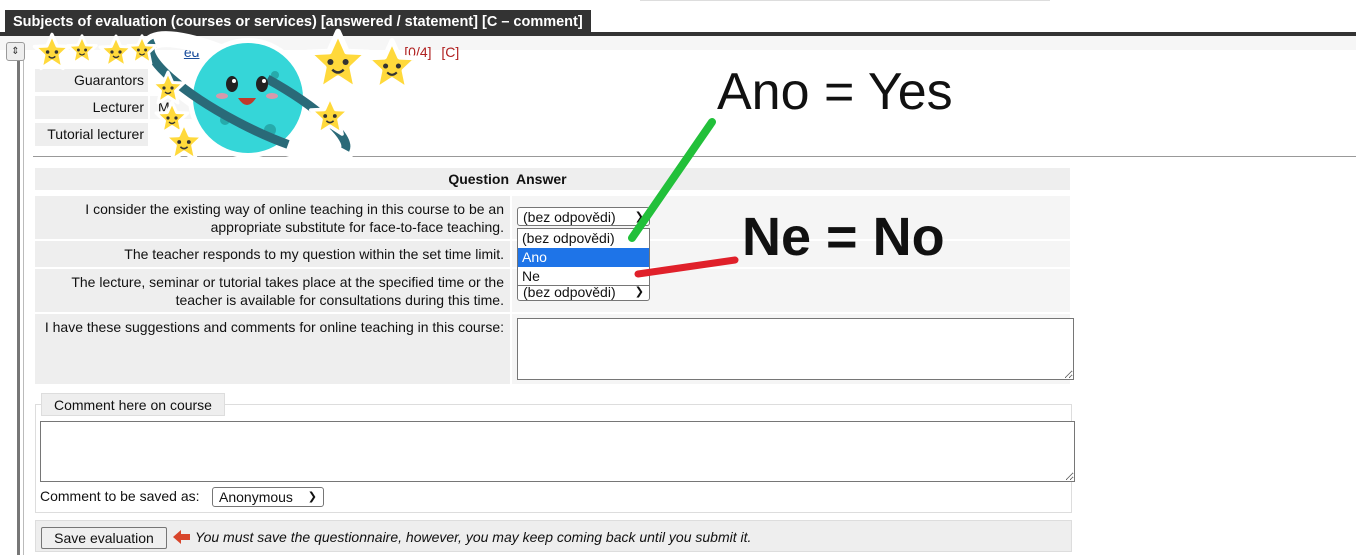 The height and width of the screenshot is (555, 1356). Describe the element at coordinates (120, 496) in the screenshot. I see `saved-as-label: Comment to be saved as:` at that location.